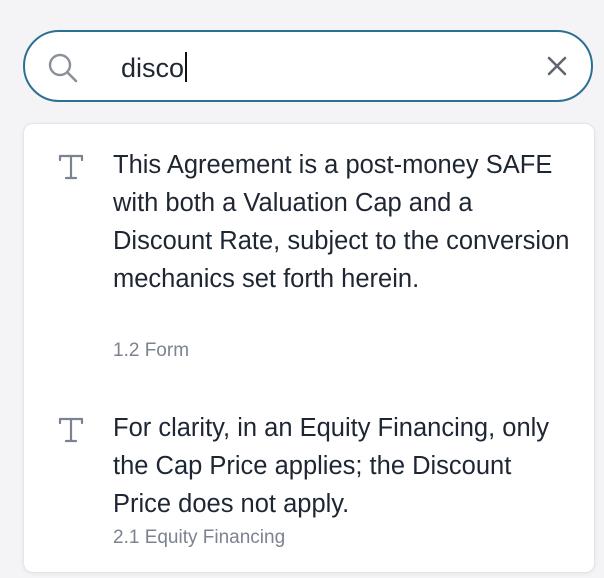  I want to click on search-box: disco, so click(308, 66).